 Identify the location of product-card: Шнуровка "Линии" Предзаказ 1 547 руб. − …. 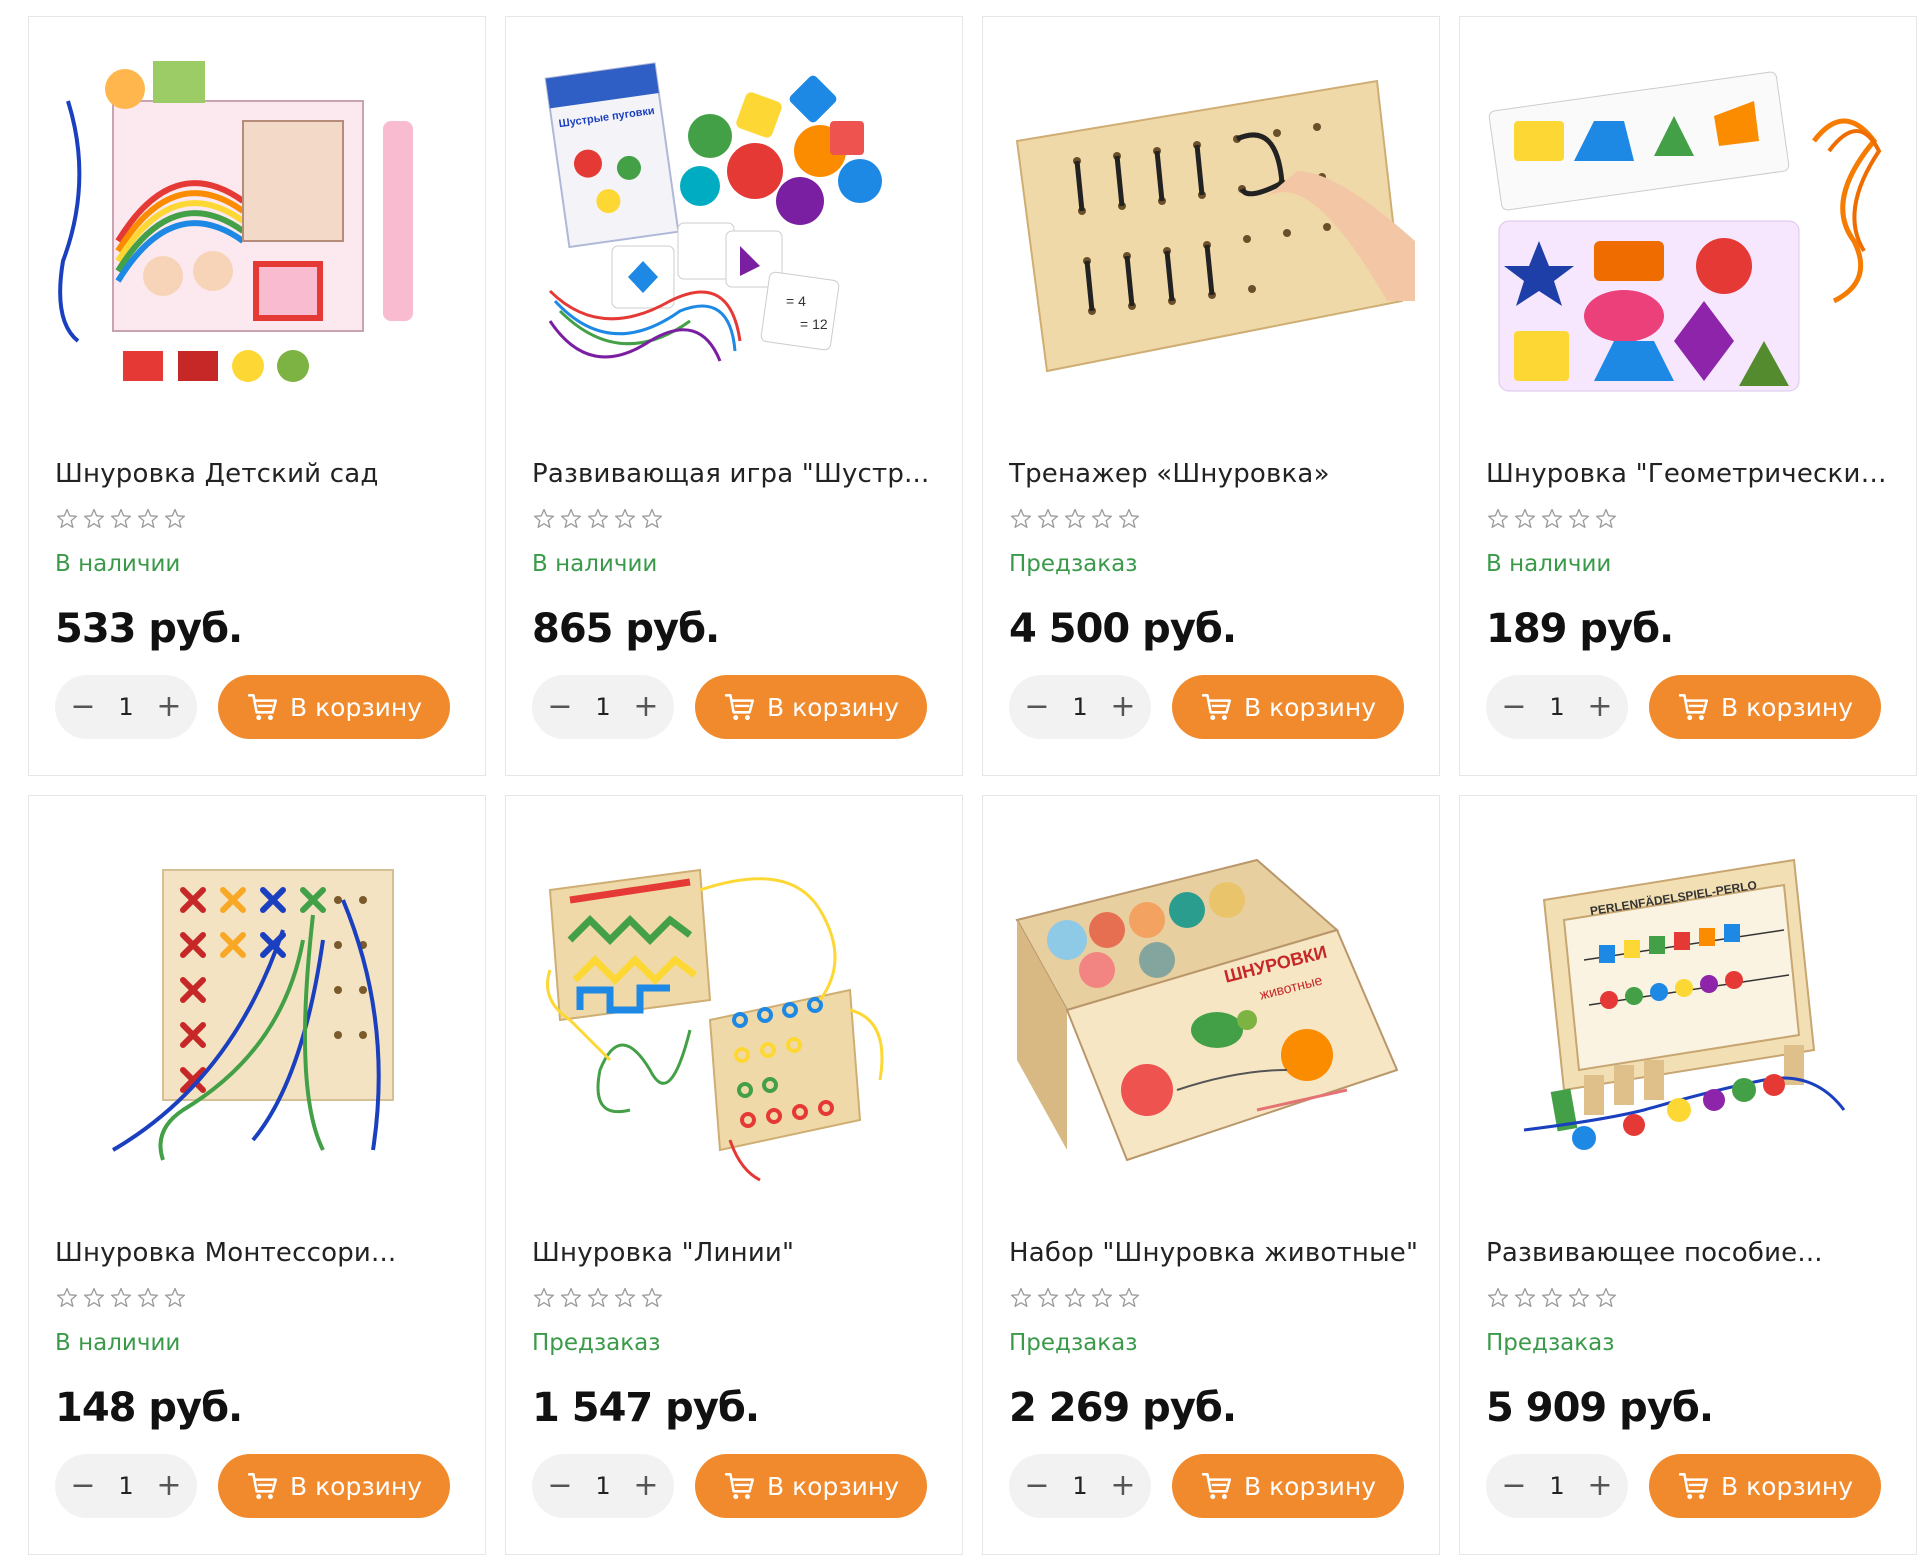
(734, 1175).